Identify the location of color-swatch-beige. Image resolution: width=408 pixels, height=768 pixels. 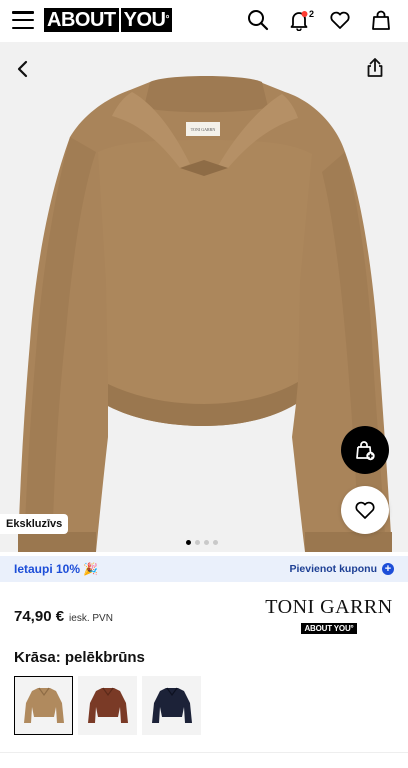
(43, 705).